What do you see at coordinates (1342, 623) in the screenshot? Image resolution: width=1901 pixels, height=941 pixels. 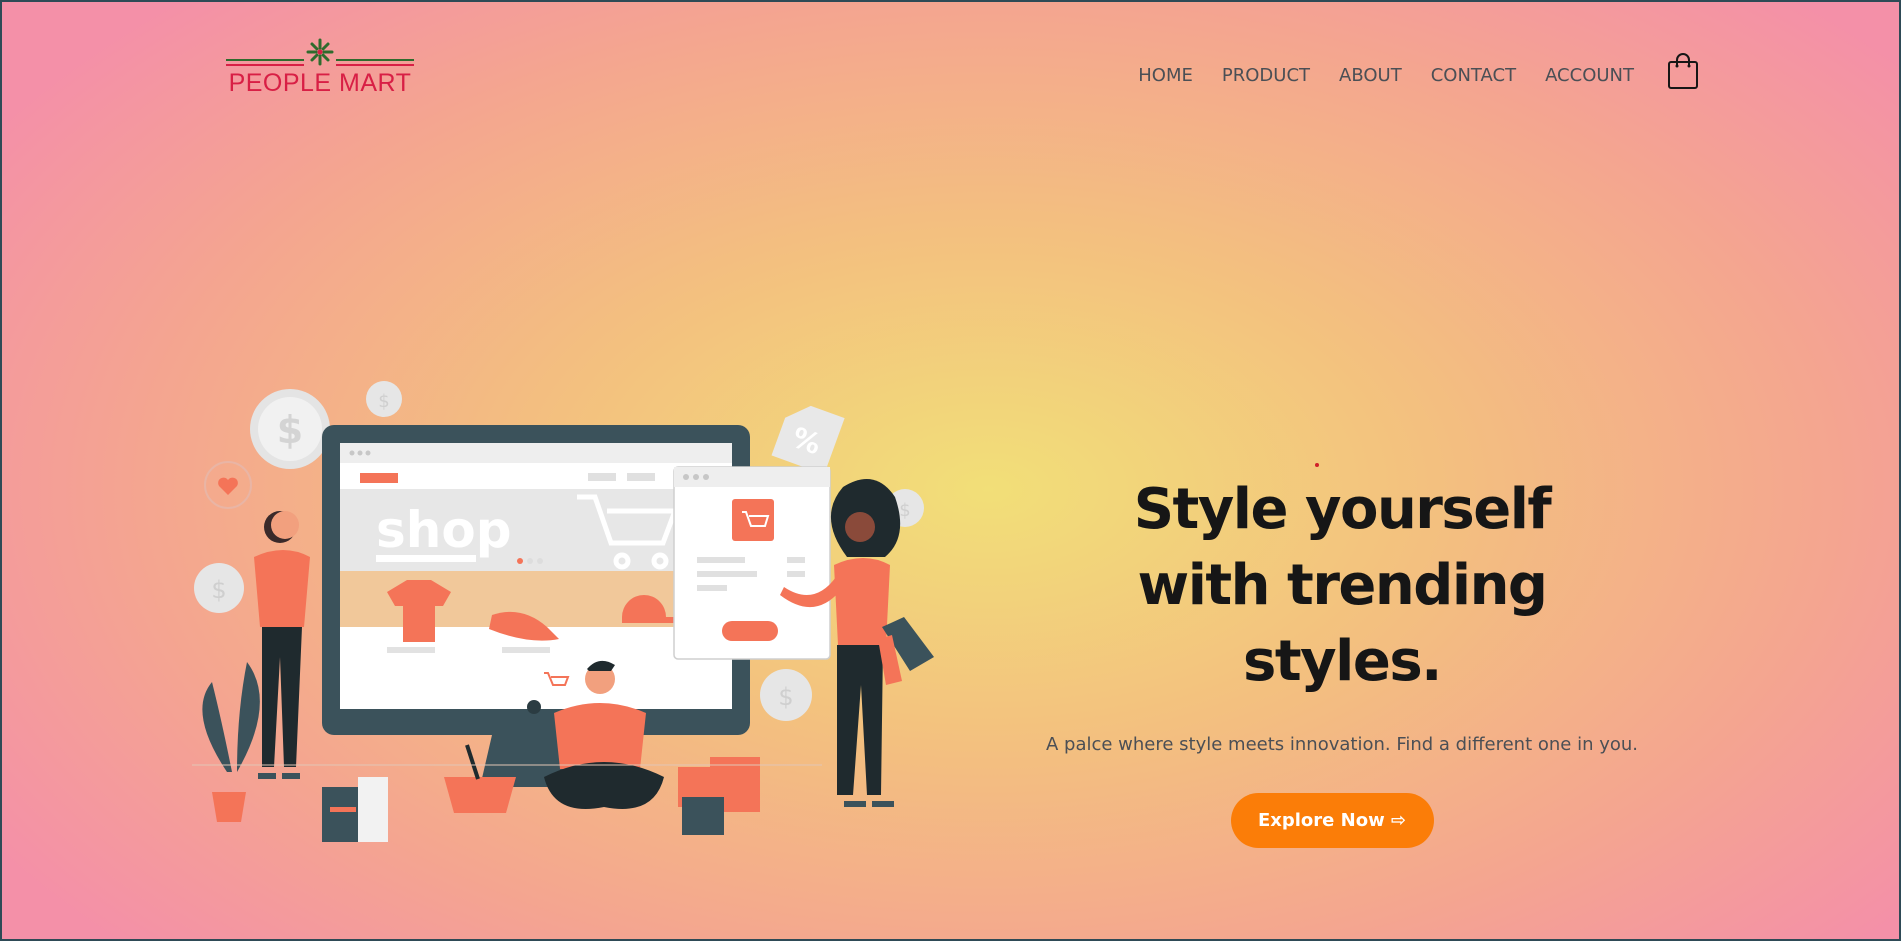 I see `hero-title-line2: with trending styles.` at bounding box center [1342, 623].